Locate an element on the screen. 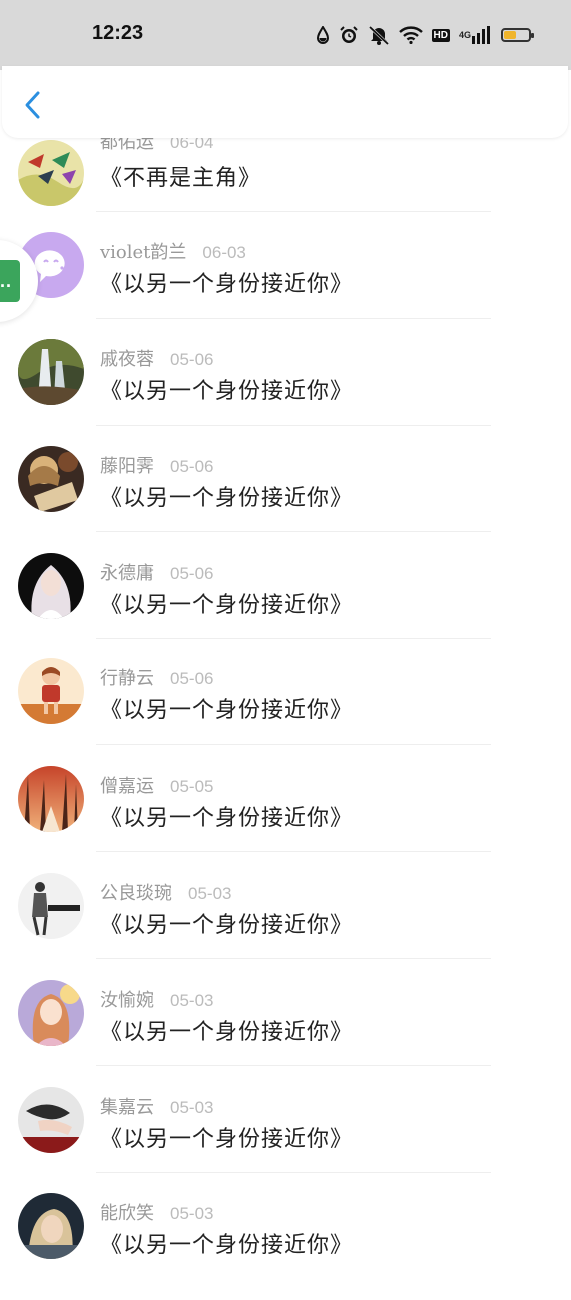  item-meta: 藤阳霁 05-06 is located at coordinates (156, 465).